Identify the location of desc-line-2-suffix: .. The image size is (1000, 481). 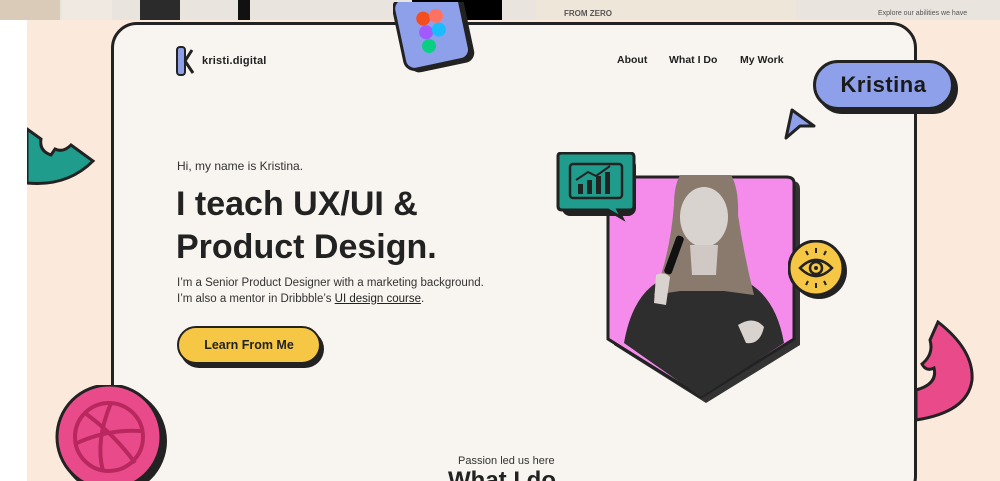
(422, 299).